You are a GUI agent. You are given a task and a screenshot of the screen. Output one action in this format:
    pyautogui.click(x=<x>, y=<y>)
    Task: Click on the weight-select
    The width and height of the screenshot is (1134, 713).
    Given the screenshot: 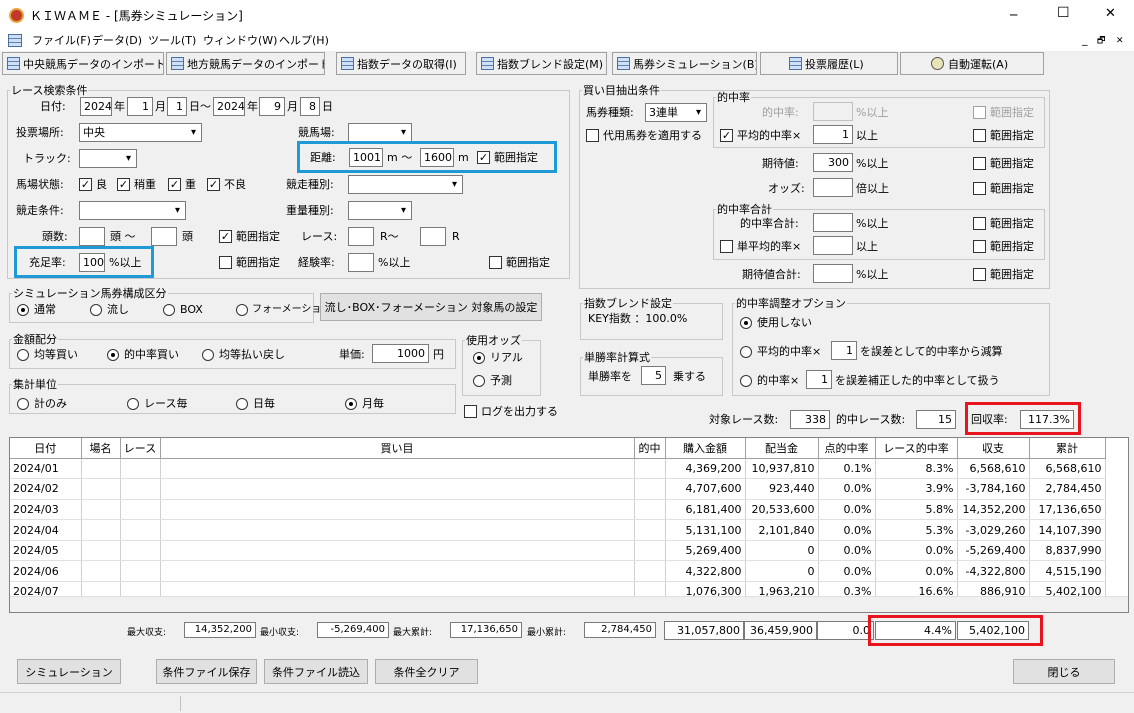 What is the action you would take?
    pyautogui.click(x=380, y=210)
    